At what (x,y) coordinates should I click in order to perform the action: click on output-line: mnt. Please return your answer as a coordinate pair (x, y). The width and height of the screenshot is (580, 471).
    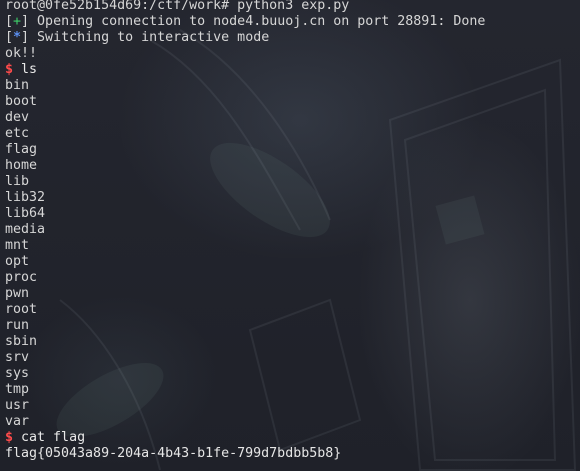
    Looking at the image, I should click on (17, 245).